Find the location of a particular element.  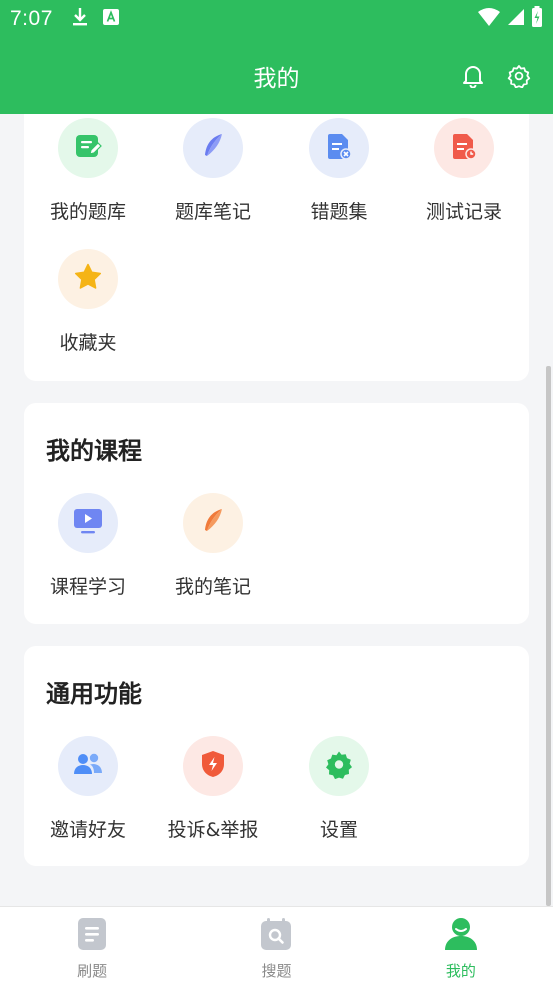

settings-gear-icon is located at coordinates (519, 76).